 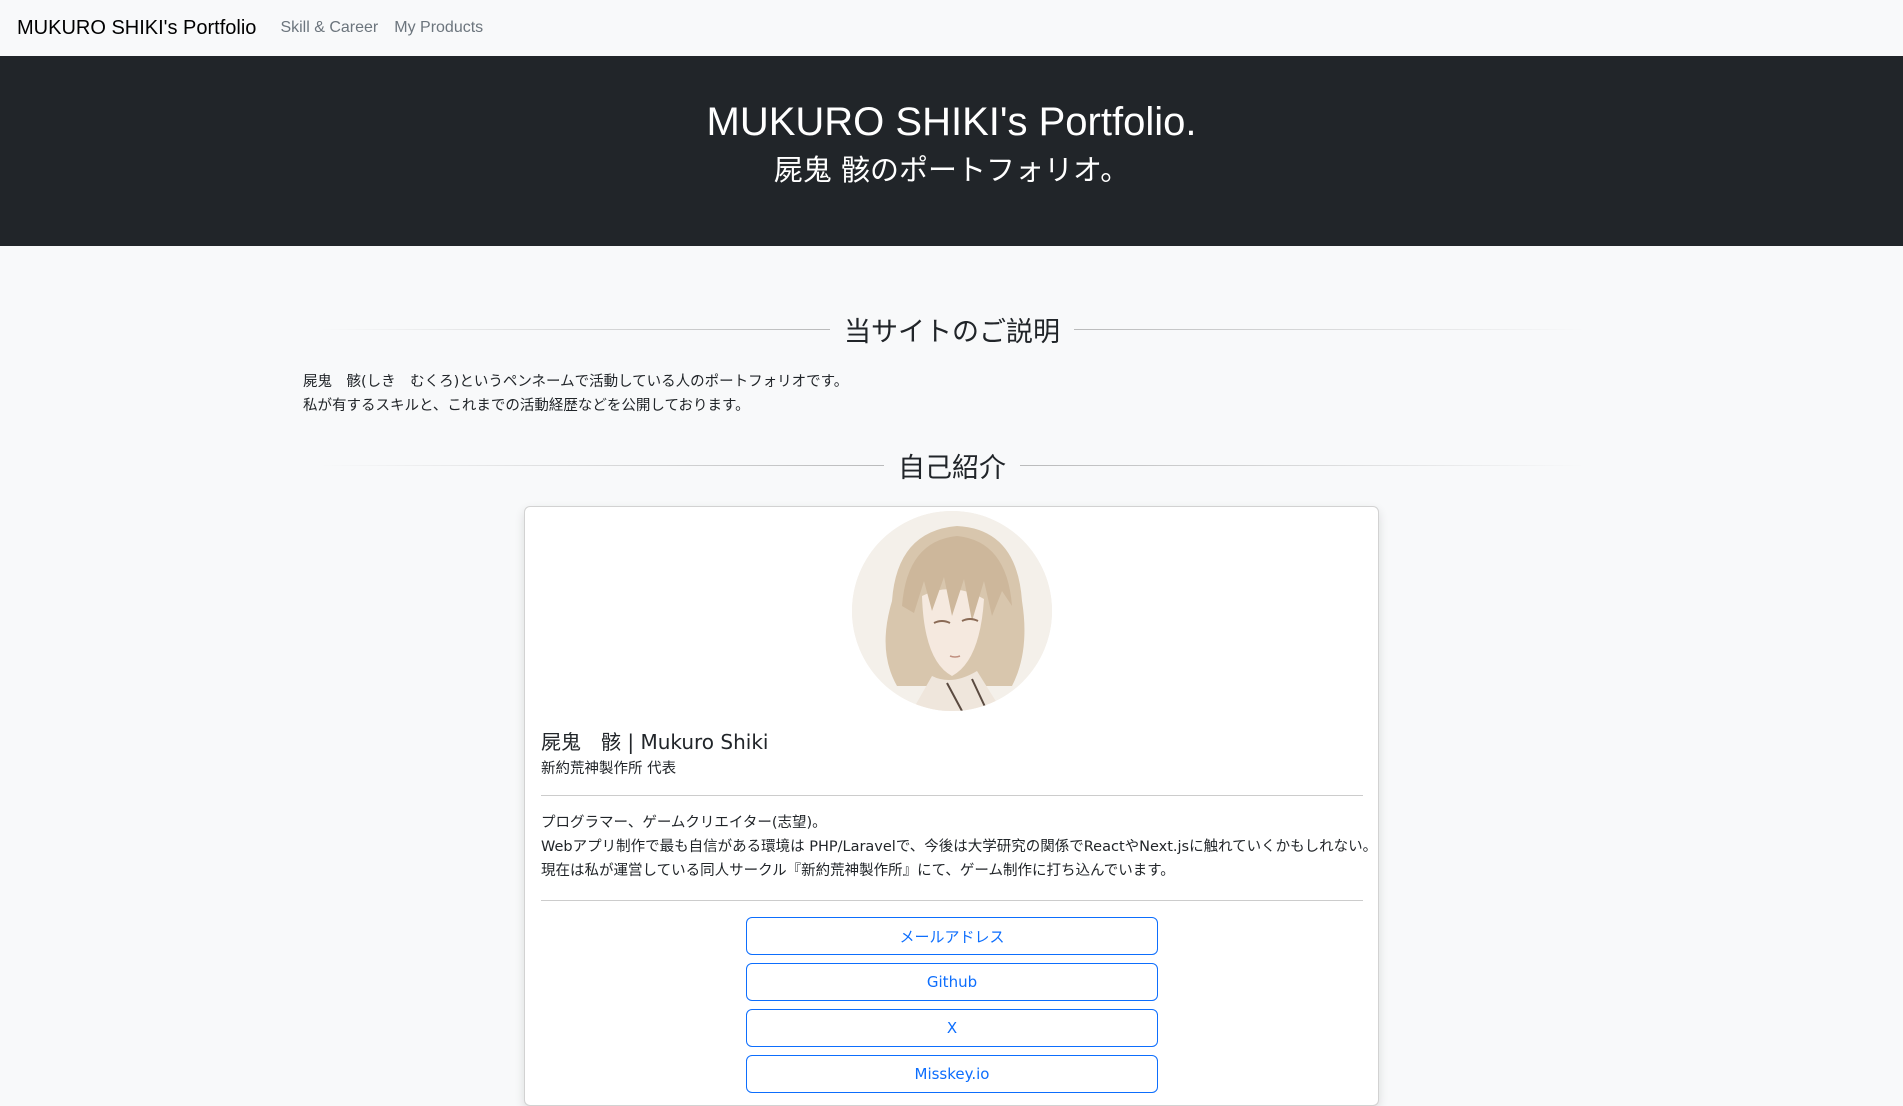 What do you see at coordinates (951, 170) in the screenshot?
I see `hero-subtitle: 屍鬼 骸のポートフォリオ。` at bounding box center [951, 170].